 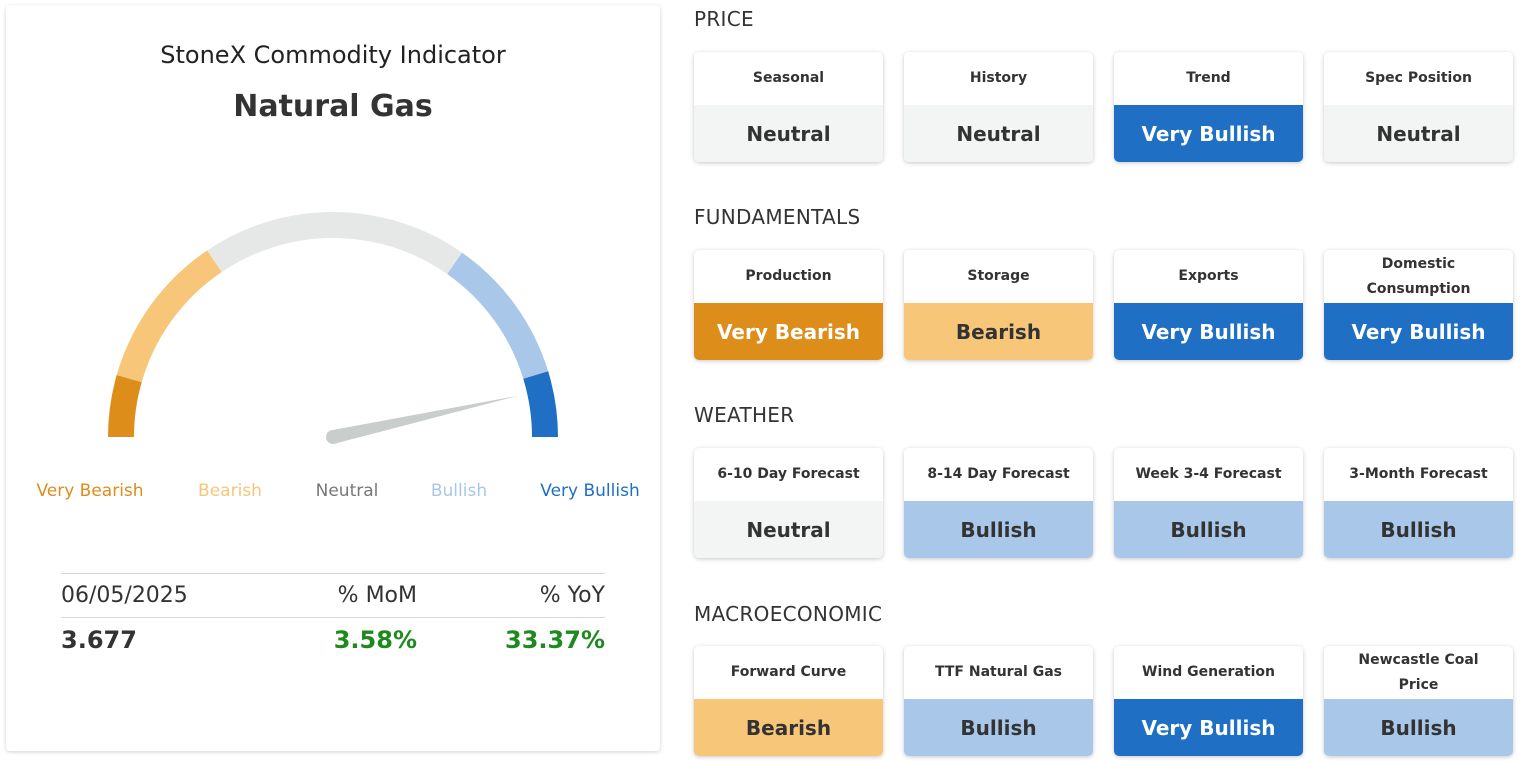 I want to click on tile-value: Very Bearish, so click(x=788, y=331).